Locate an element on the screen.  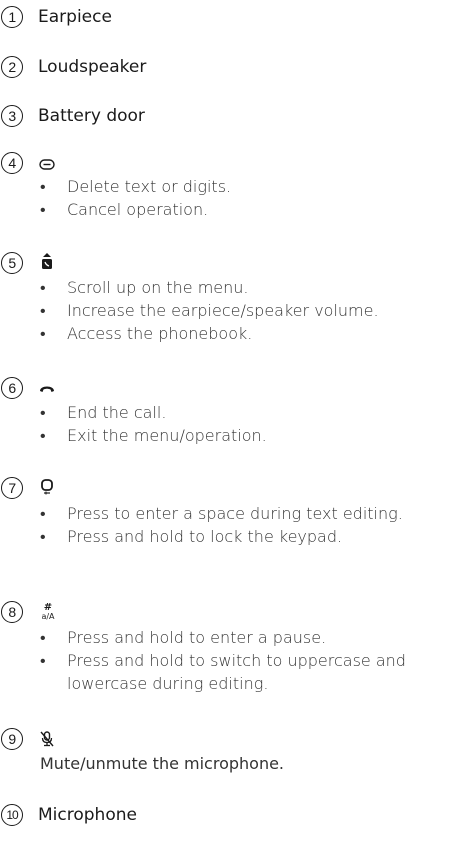
list-item: Press and hold to enter a pause. is located at coordinates (241, 637).